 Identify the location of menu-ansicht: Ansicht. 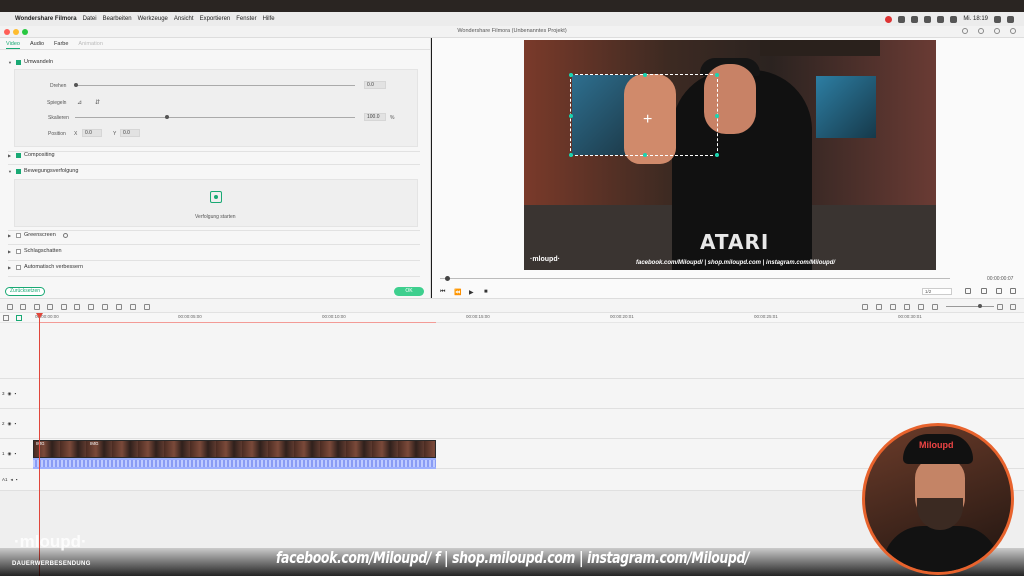
(184, 19).